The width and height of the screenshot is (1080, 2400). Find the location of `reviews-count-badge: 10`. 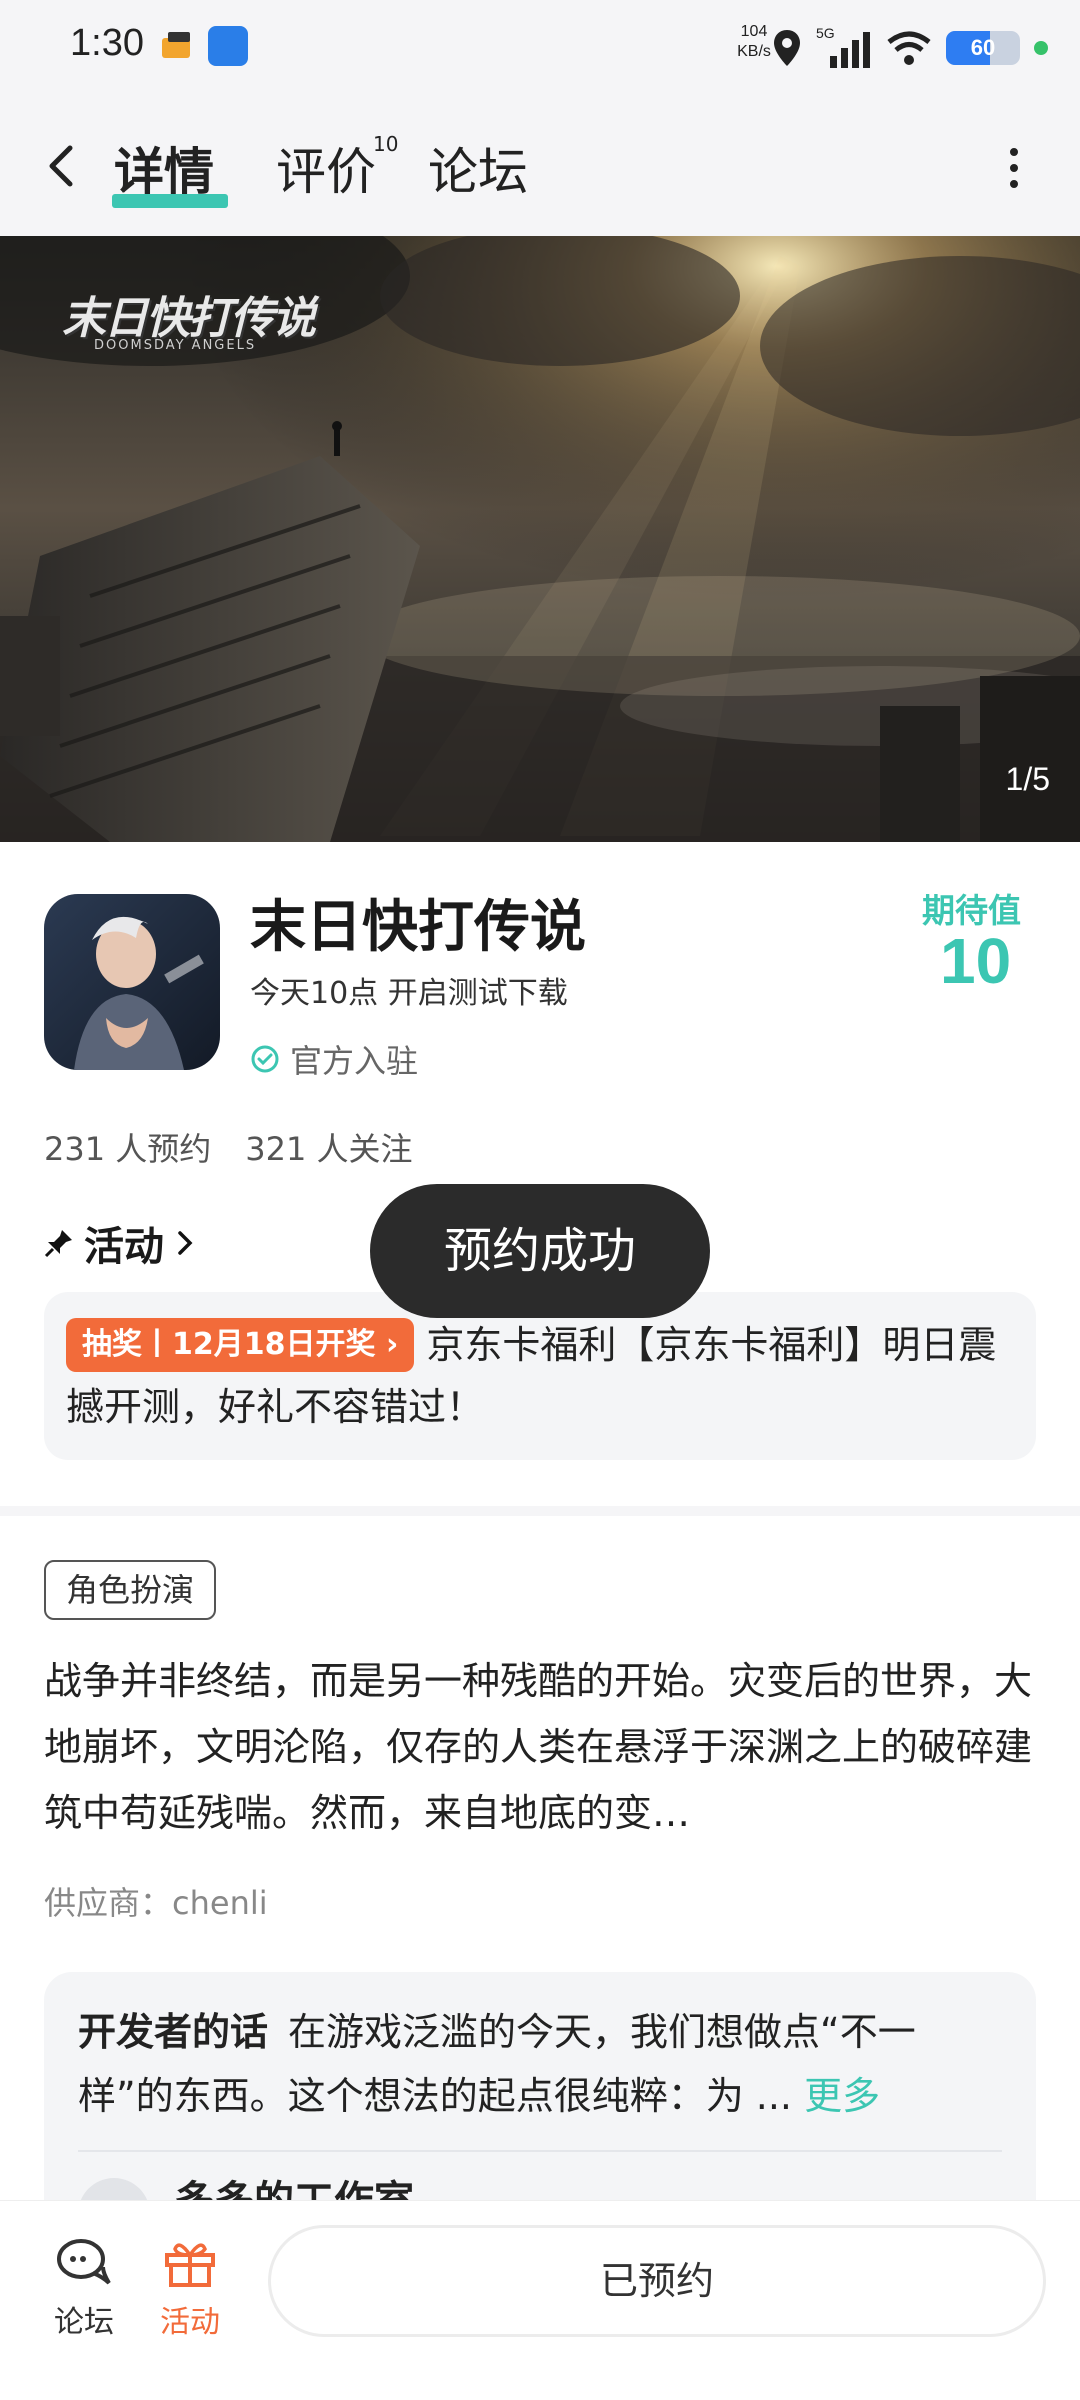

reviews-count-badge: 10 is located at coordinates (386, 144).